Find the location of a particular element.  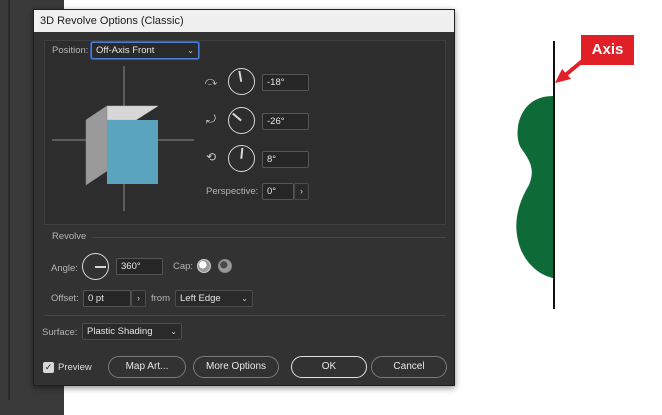

offset-field: 0 pt is located at coordinates (107, 298).